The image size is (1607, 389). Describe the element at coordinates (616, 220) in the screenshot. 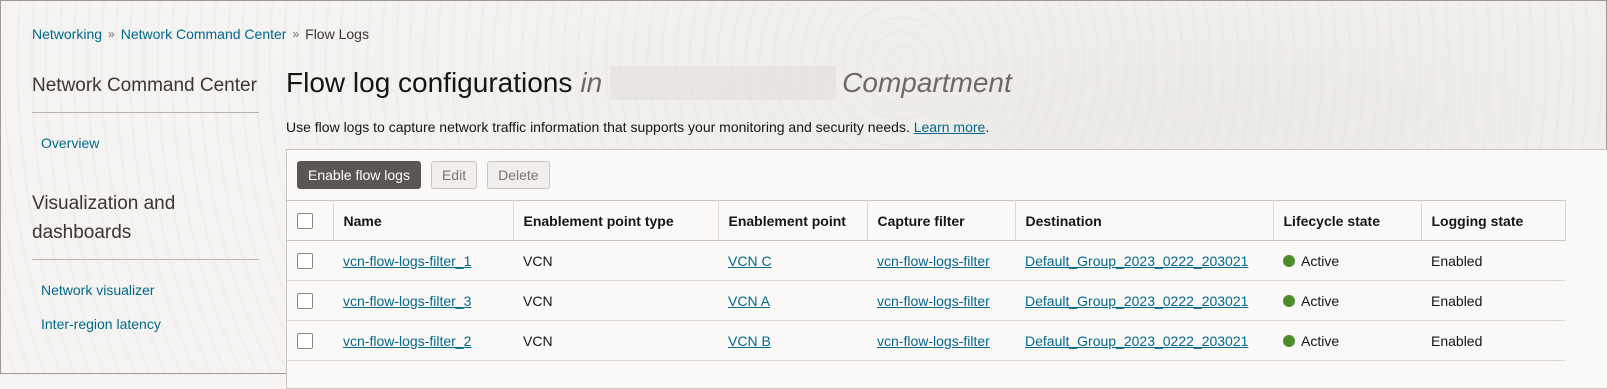

I see `column-header-enablement-point-type: Enablement point type` at that location.